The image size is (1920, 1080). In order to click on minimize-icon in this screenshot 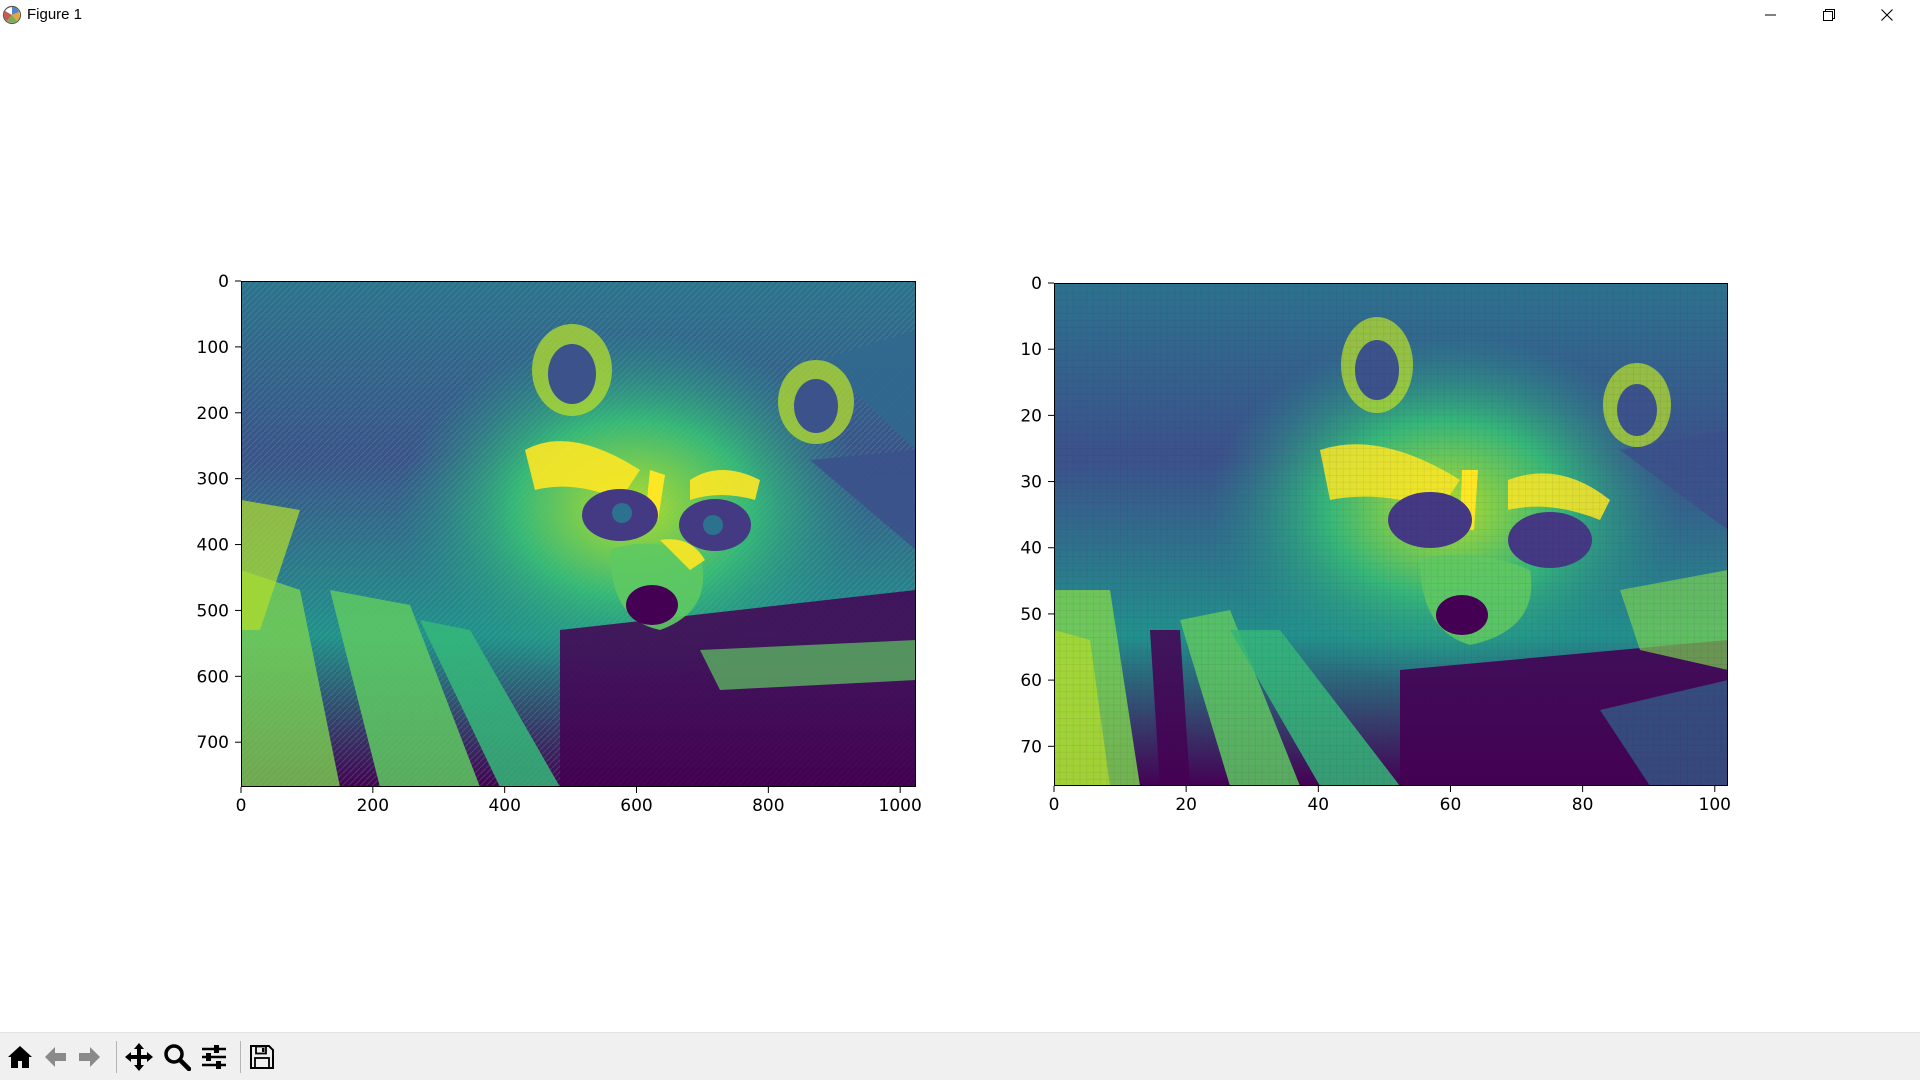, I will do `click(1771, 15)`.